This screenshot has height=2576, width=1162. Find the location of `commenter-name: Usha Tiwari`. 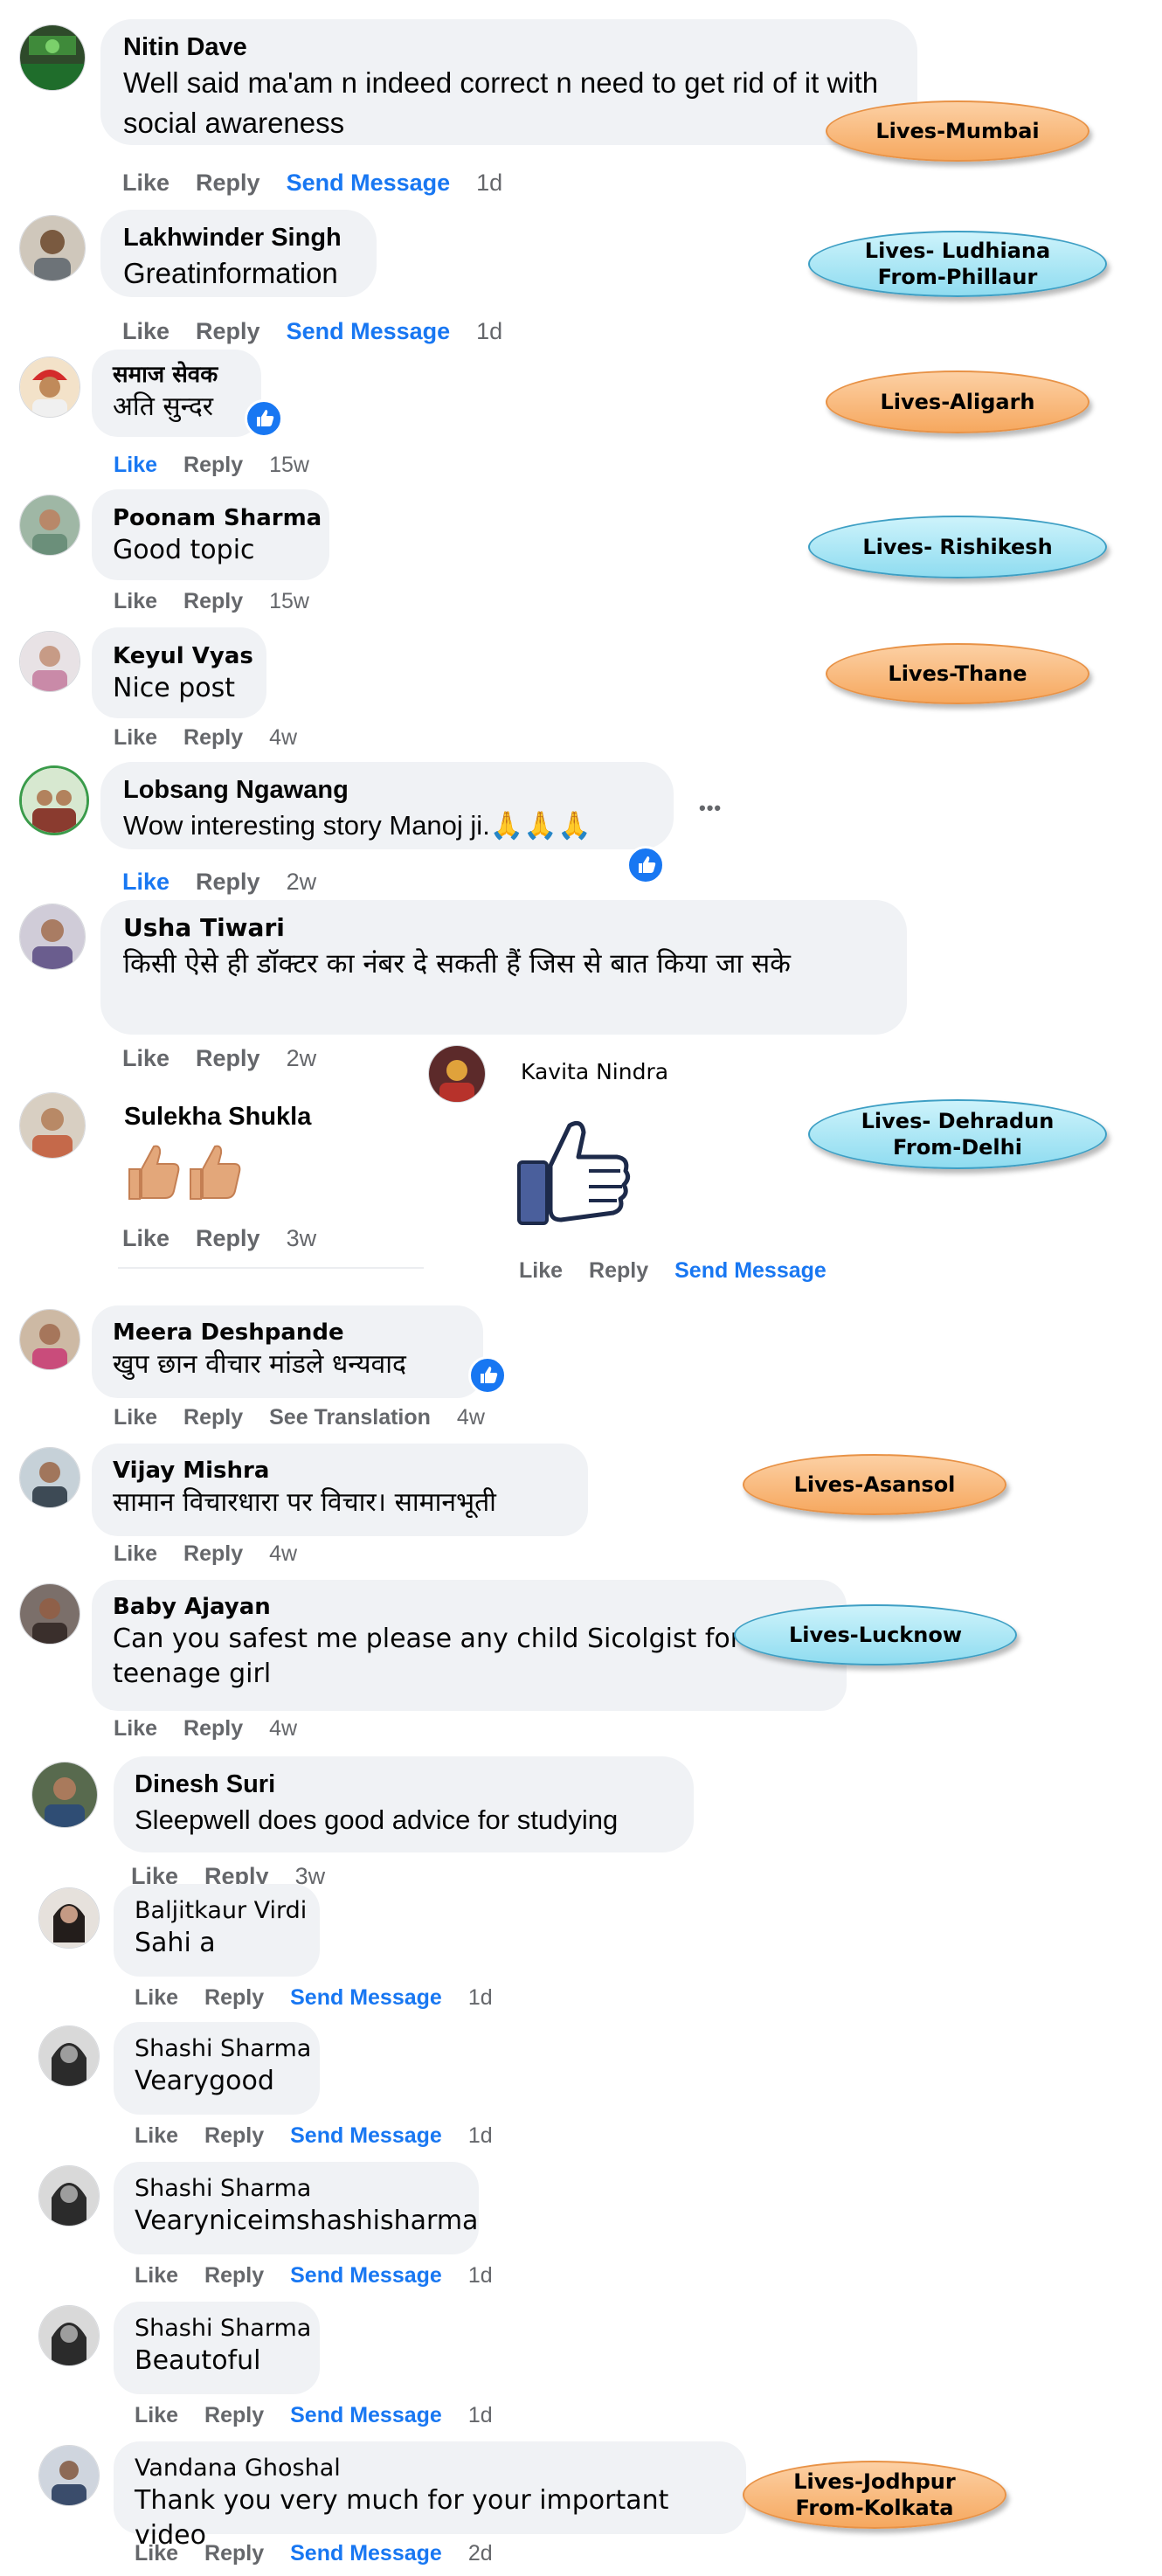

commenter-name: Usha Tiwari is located at coordinates (504, 928).